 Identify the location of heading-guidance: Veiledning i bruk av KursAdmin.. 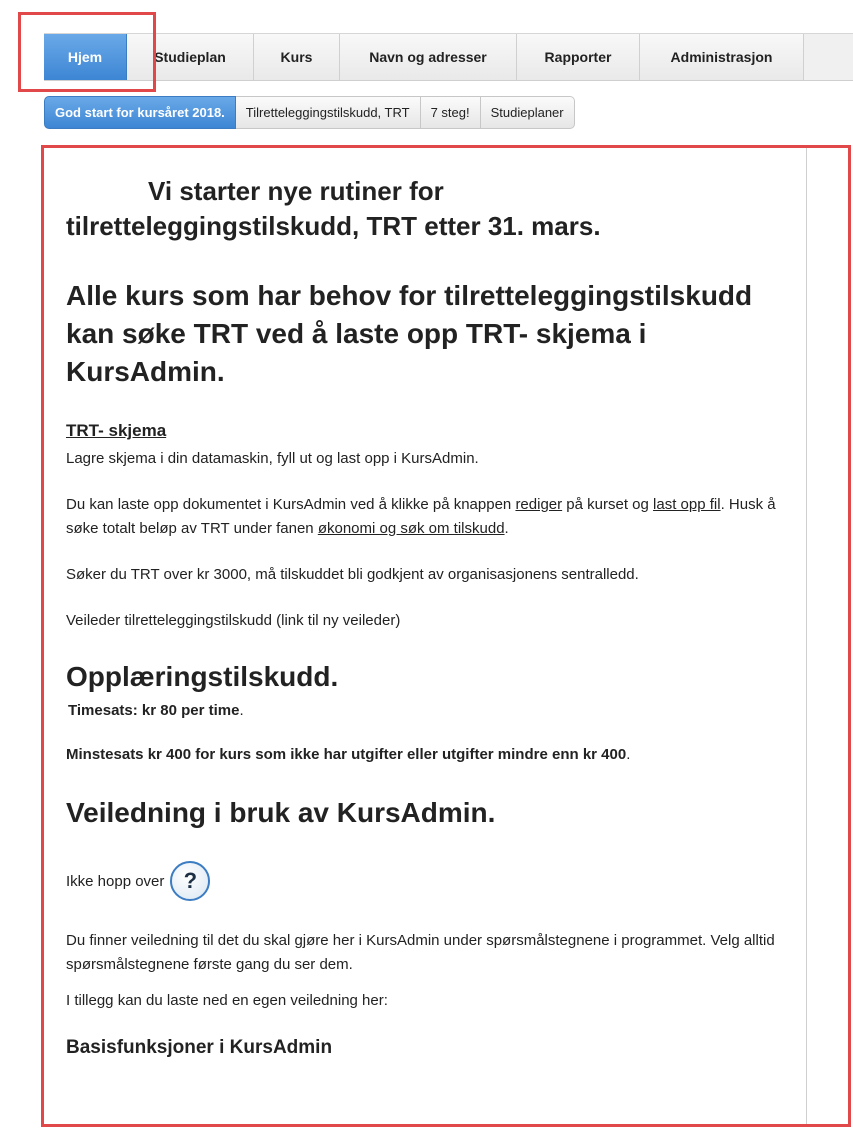
(281, 812).